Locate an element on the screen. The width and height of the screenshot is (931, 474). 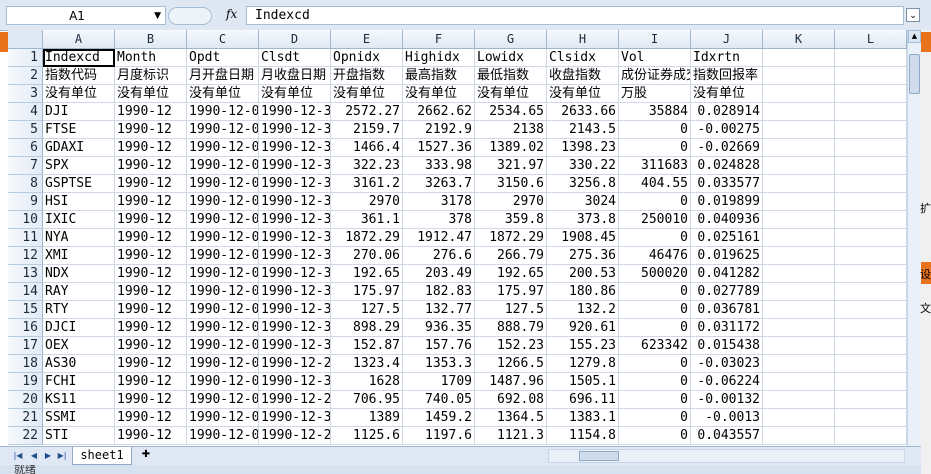
cell-i5: 0 is located at coordinates (655, 130).